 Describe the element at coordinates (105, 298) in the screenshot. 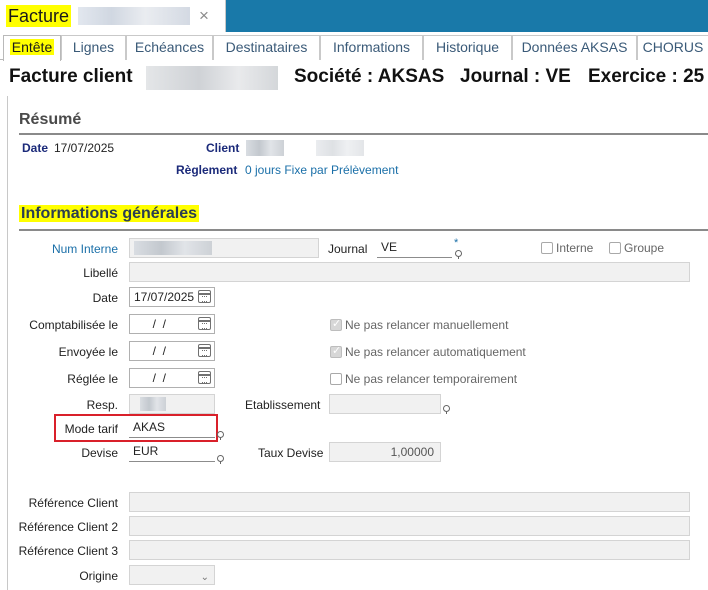

I see `date-label: Date` at that location.